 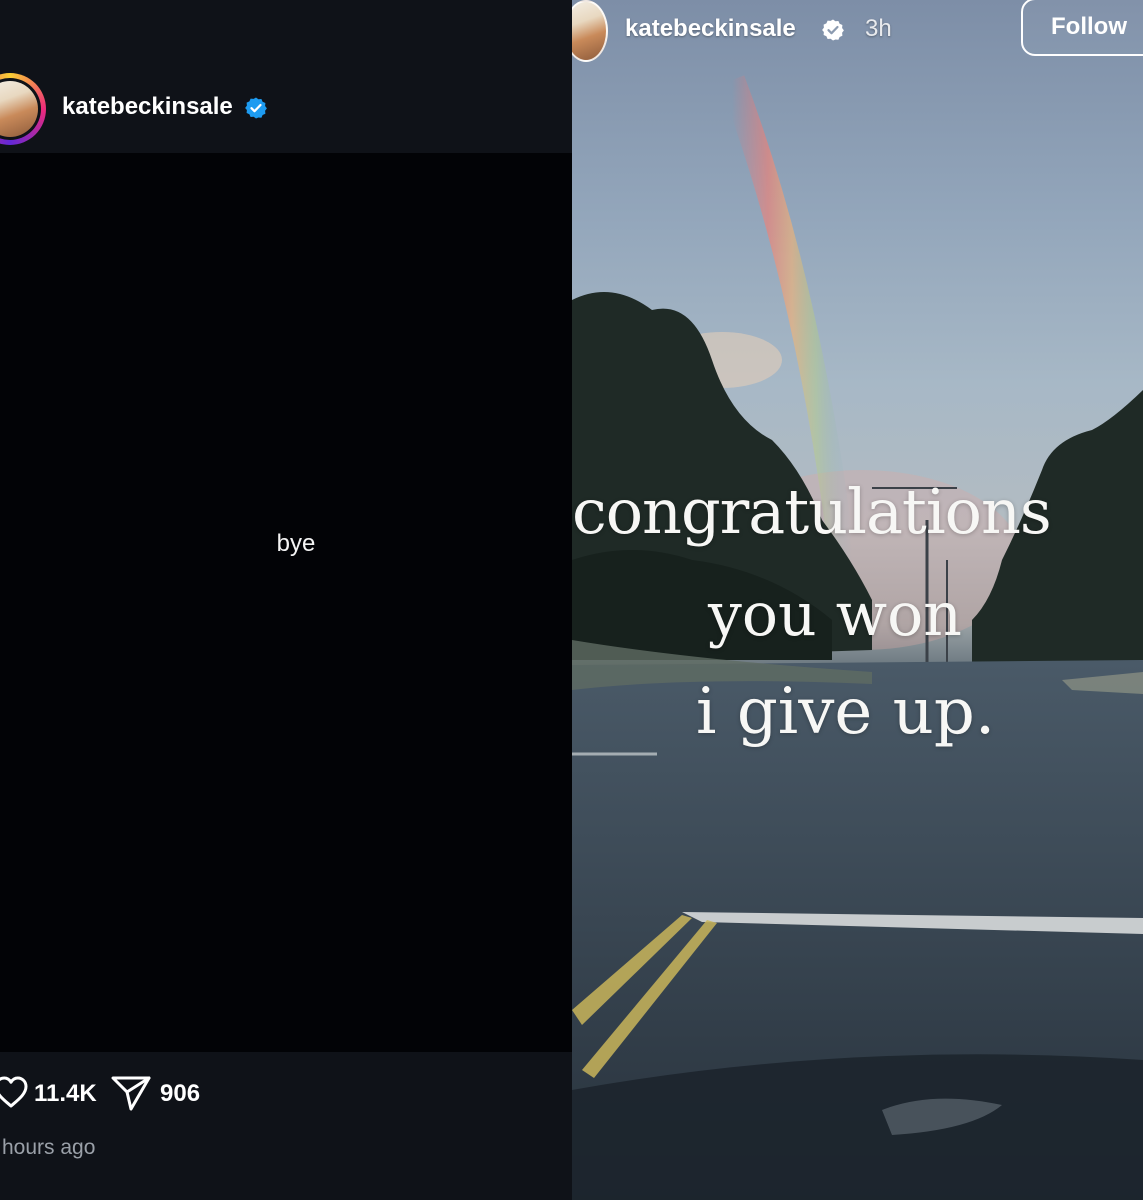 I want to click on avatar, so click(x=20, y=109).